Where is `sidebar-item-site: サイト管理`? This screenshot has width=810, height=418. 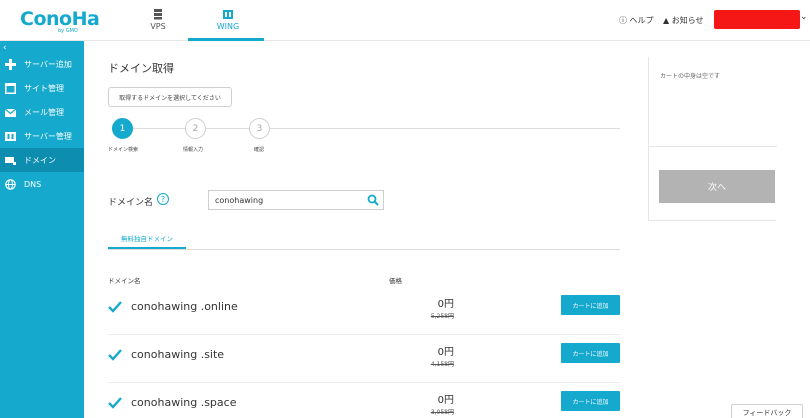
sidebar-item-site: サイト管理 is located at coordinates (42, 88).